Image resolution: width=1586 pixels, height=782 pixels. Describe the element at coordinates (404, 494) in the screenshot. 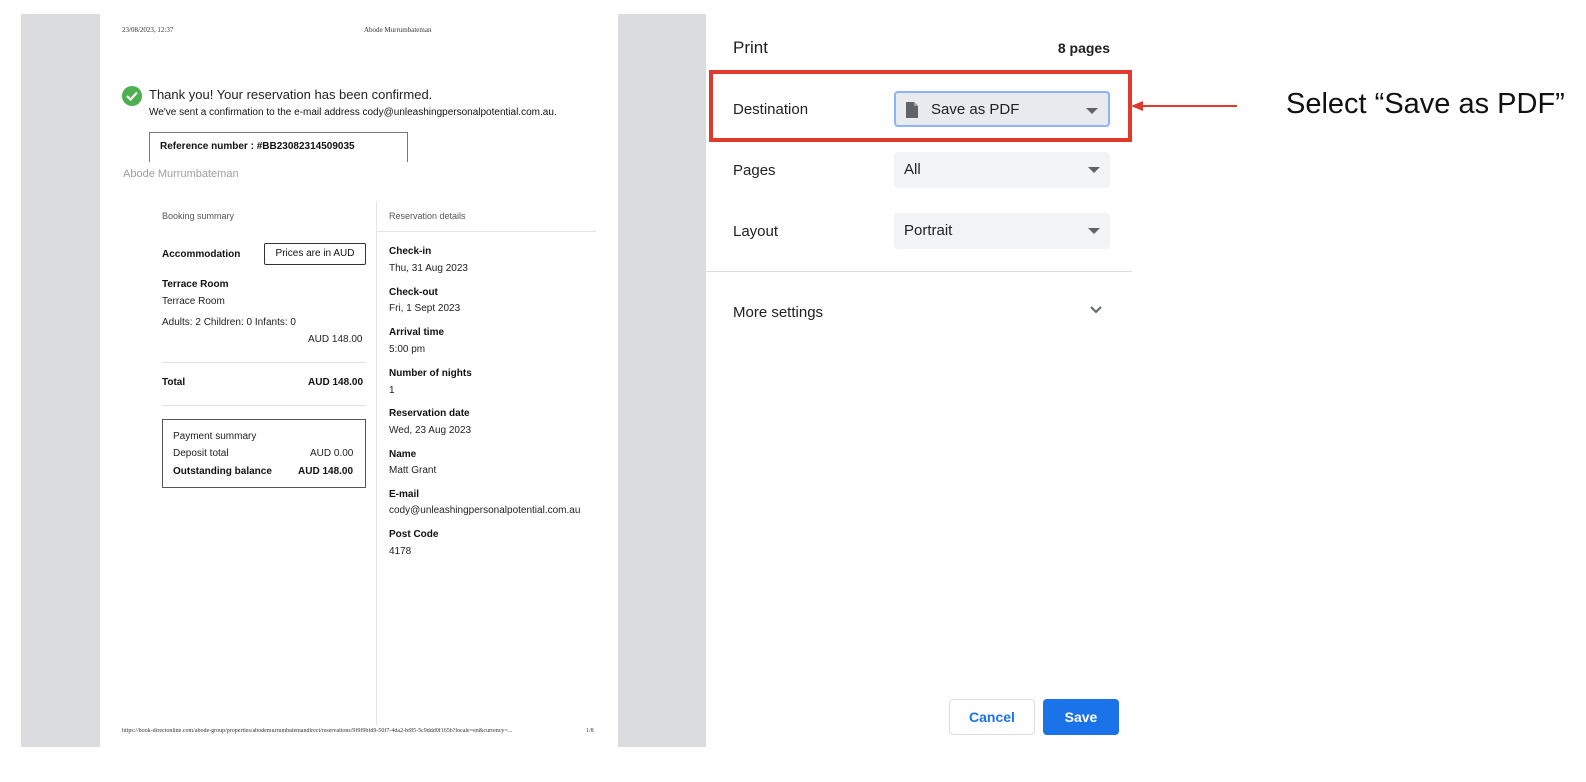

I see `detail-label-email: E-mail` at that location.